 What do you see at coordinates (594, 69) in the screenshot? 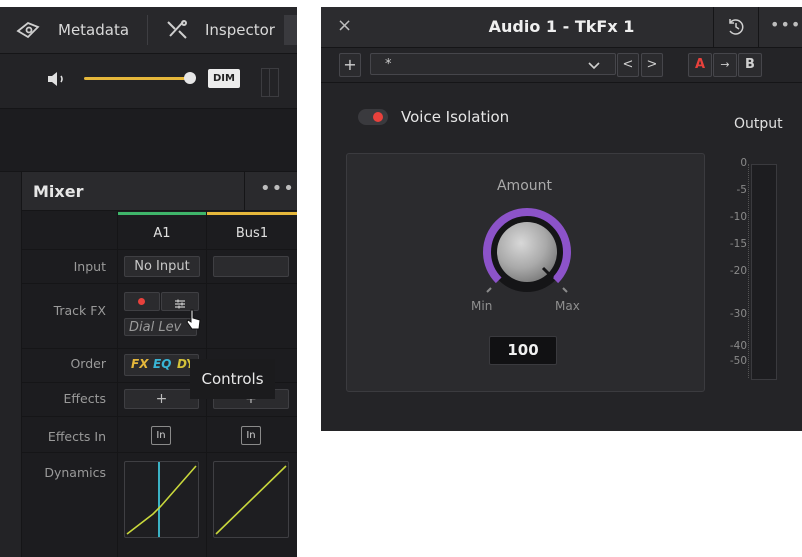
I see `chevron-down-icon` at bounding box center [594, 69].